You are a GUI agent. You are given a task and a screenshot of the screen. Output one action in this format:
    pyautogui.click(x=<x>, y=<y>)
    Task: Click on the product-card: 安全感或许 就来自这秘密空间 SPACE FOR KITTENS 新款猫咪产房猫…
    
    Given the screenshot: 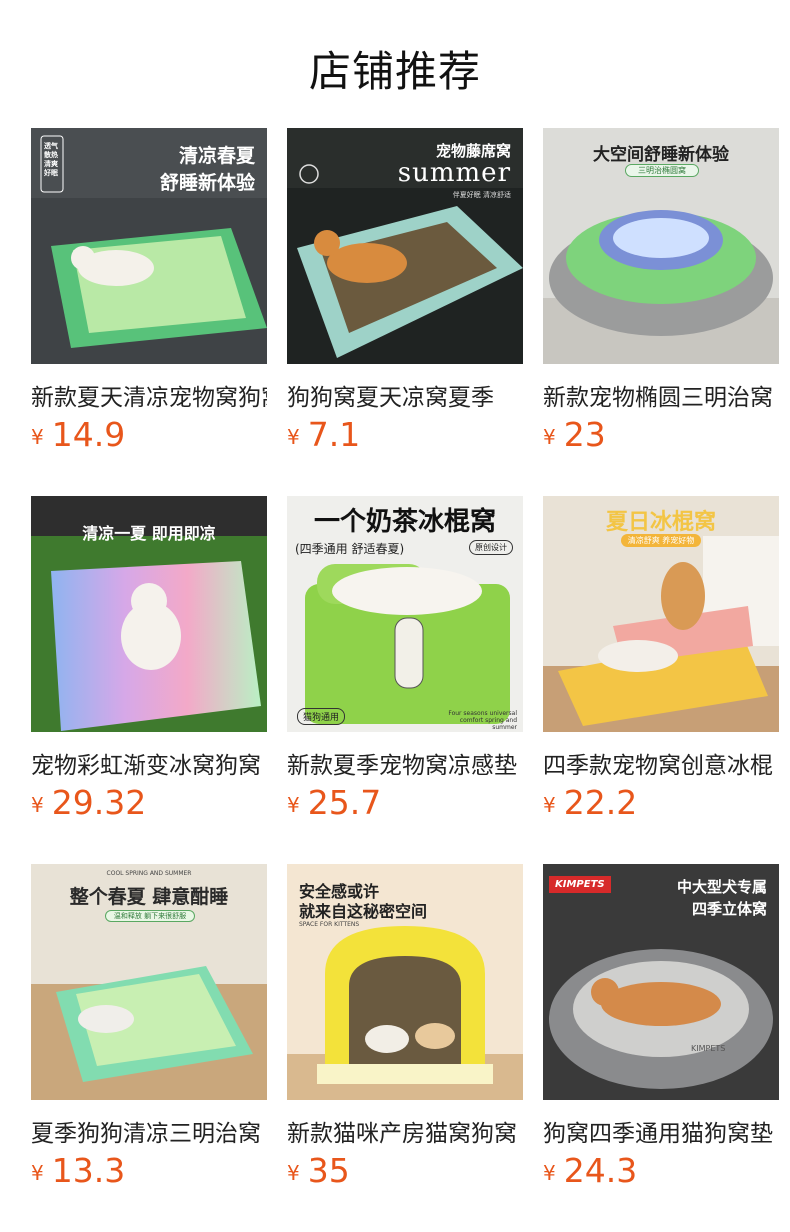 What is the action you would take?
    pyautogui.click(x=405, y=1034)
    